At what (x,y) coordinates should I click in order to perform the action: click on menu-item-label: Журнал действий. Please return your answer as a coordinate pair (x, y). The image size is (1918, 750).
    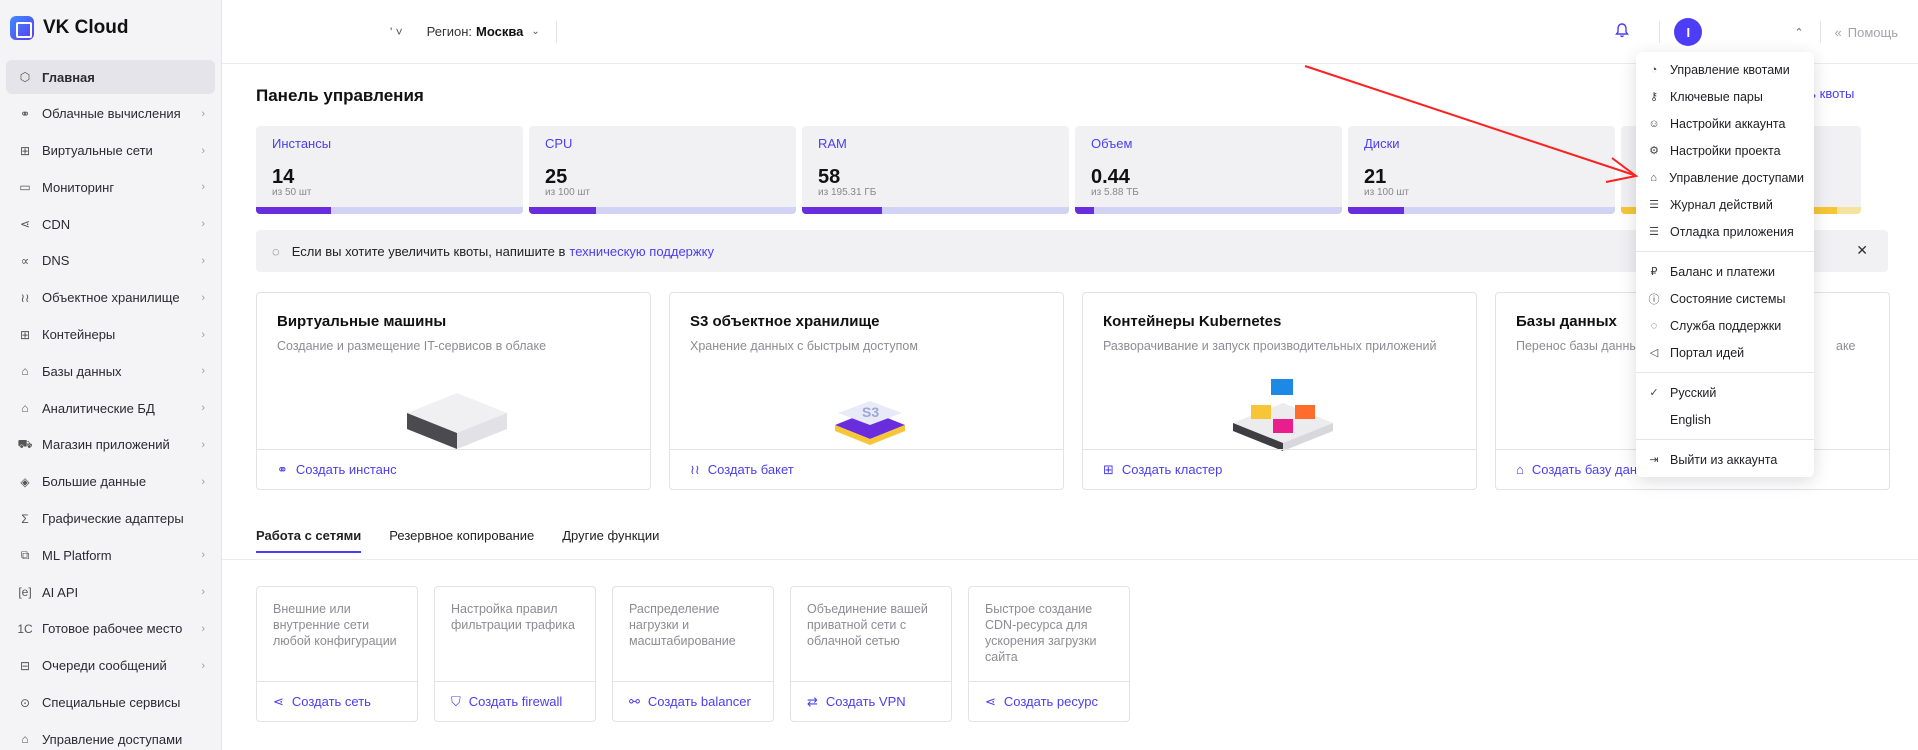
    Looking at the image, I should click on (1721, 204).